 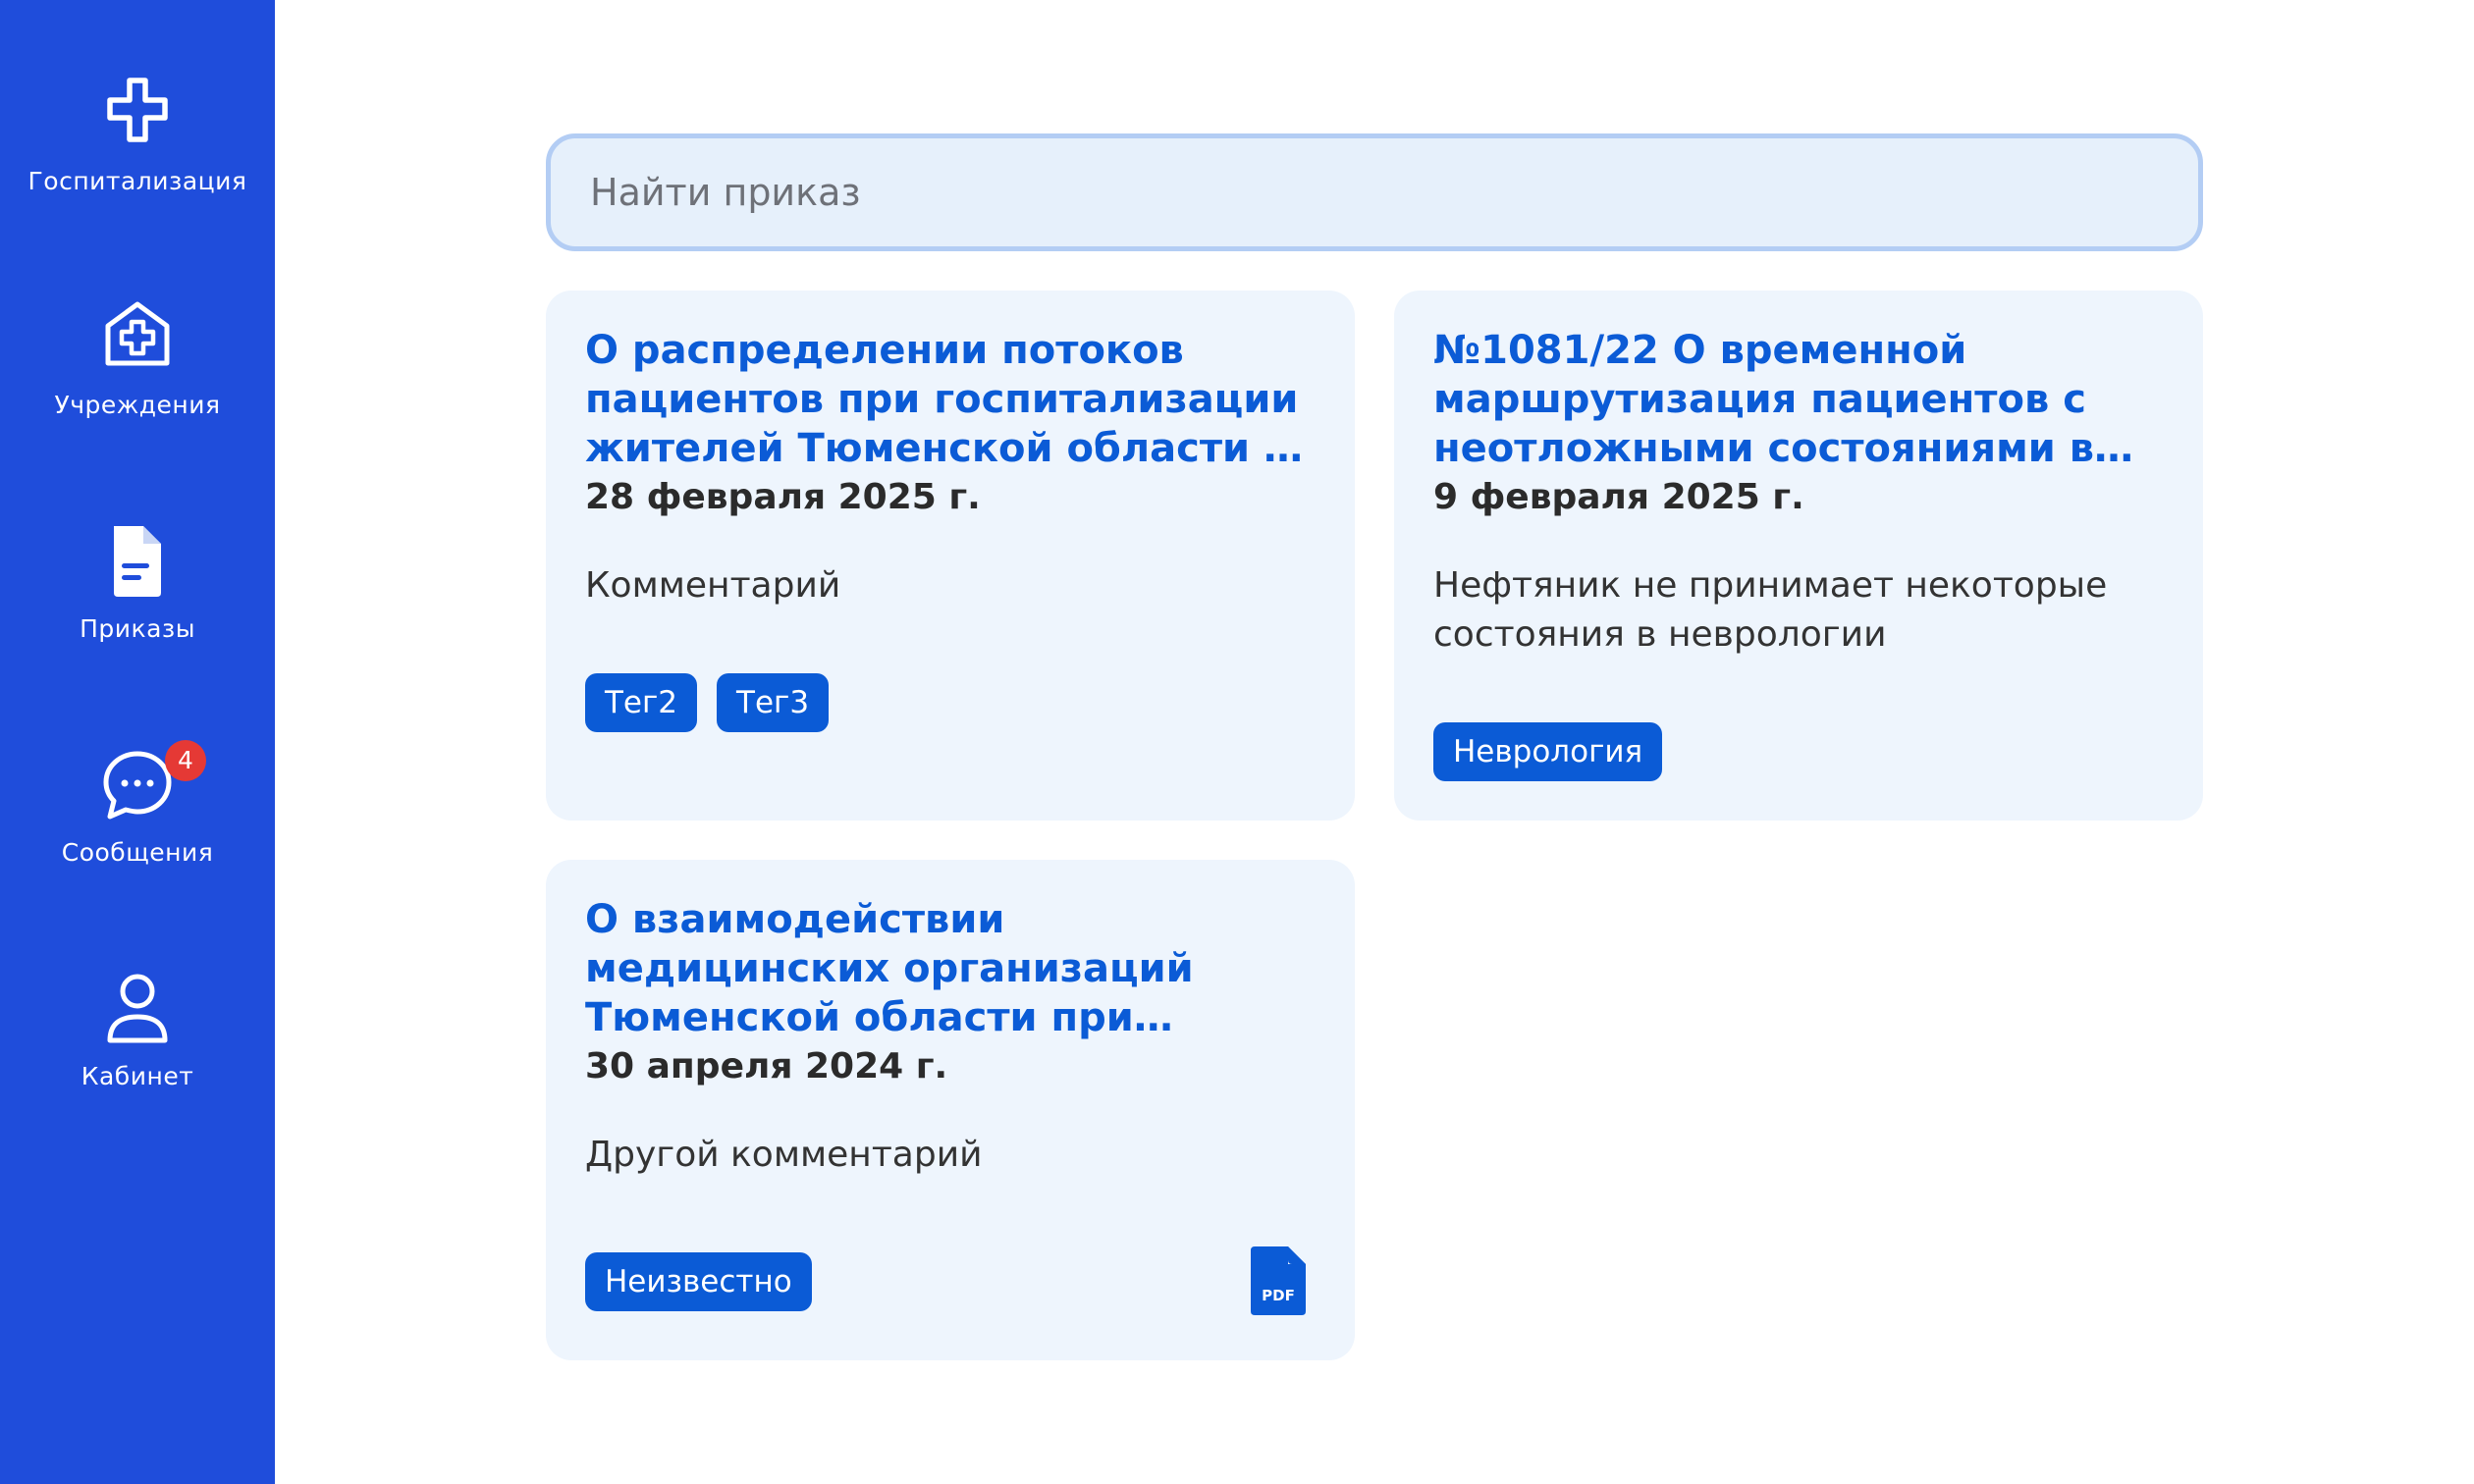 What do you see at coordinates (152, 782) in the screenshot?
I see `chat-icon: 4` at bounding box center [152, 782].